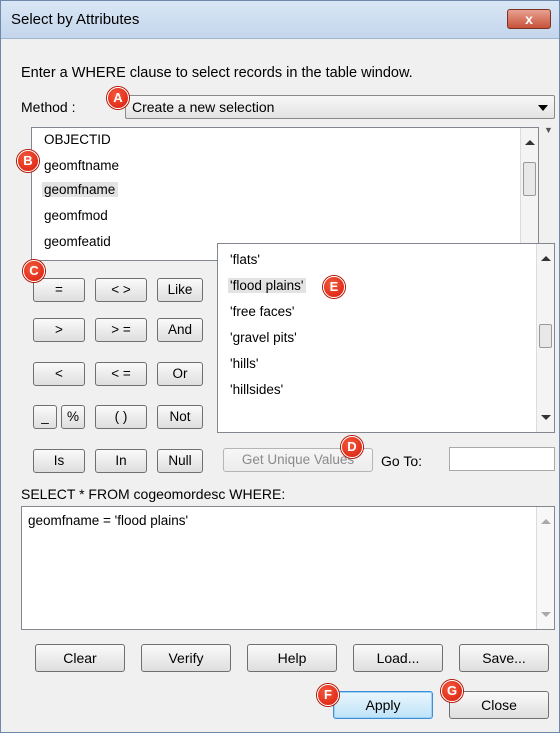 This screenshot has width=560, height=733. What do you see at coordinates (118, 98) in the screenshot?
I see `annotation-badge-a: A` at bounding box center [118, 98].